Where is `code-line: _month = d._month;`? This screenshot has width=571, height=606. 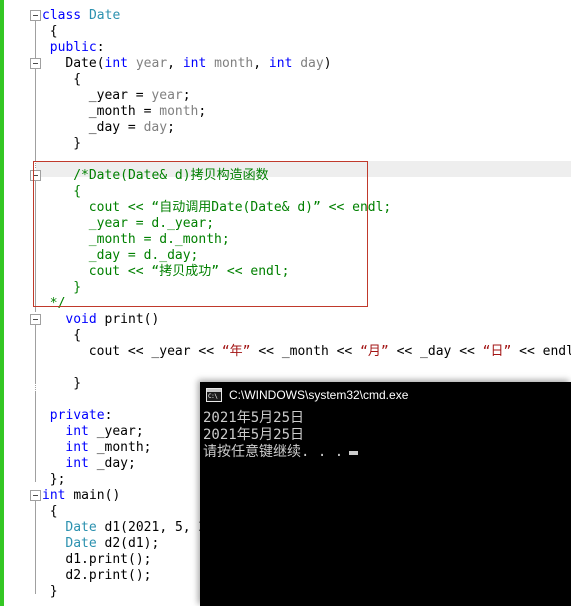
code-line: _month = d._month; is located at coordinates (159, 240).